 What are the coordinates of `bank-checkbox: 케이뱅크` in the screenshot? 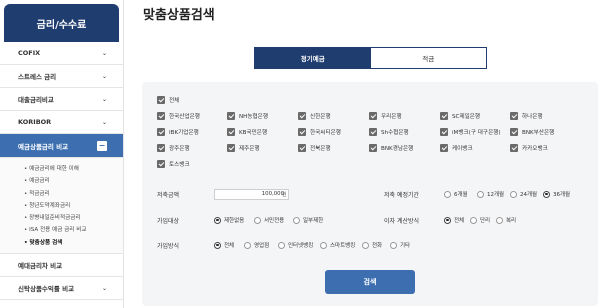 It's located at (456, 148).